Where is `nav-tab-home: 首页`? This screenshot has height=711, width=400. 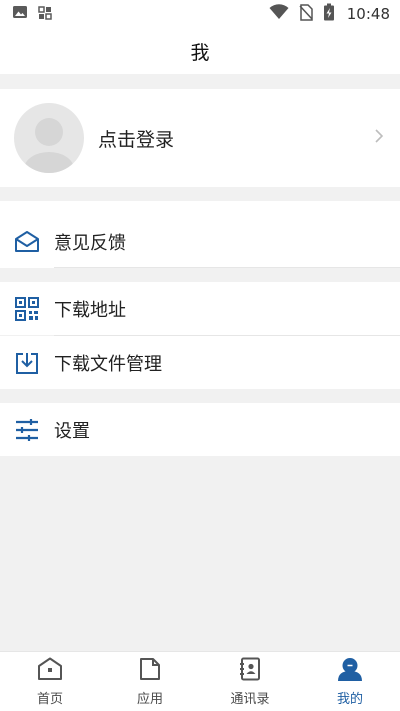
nav-tab-home: 首页 is located at coordinates (50, 681).